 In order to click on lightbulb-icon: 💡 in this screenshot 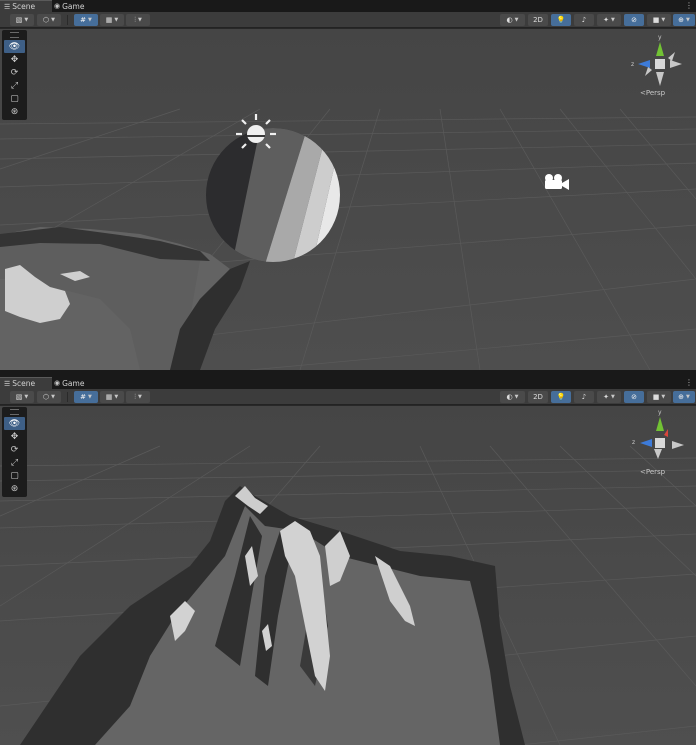, I will do `click(561, 20)`.